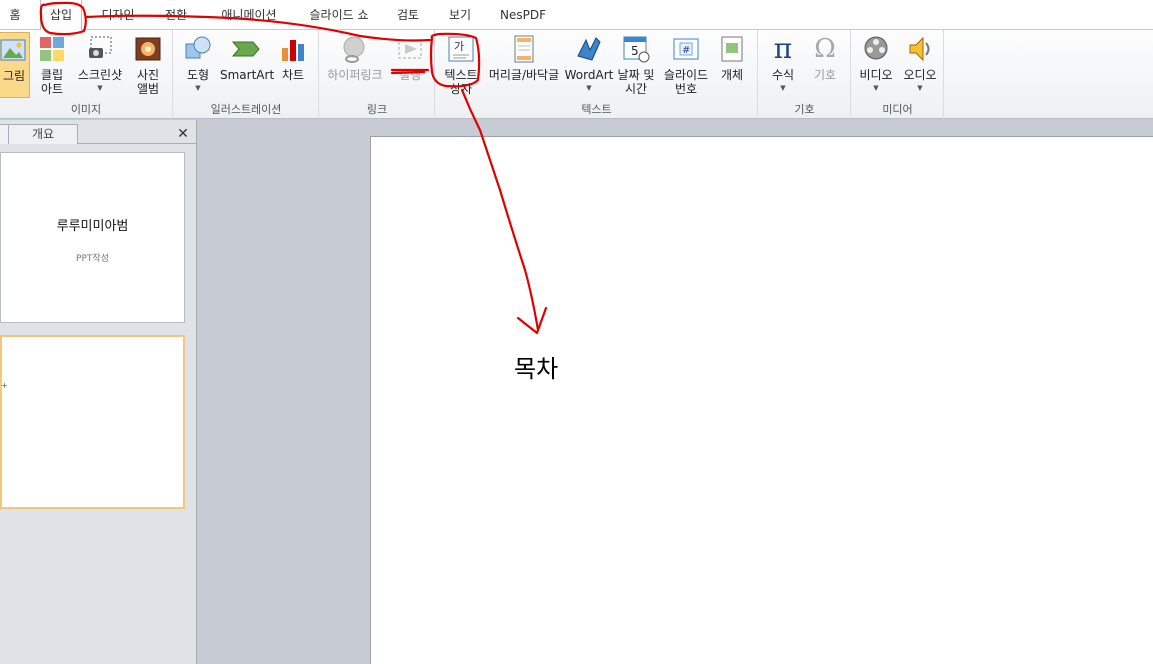  I want to click on slide-number-label-line2: 번호, so click(686, 89).